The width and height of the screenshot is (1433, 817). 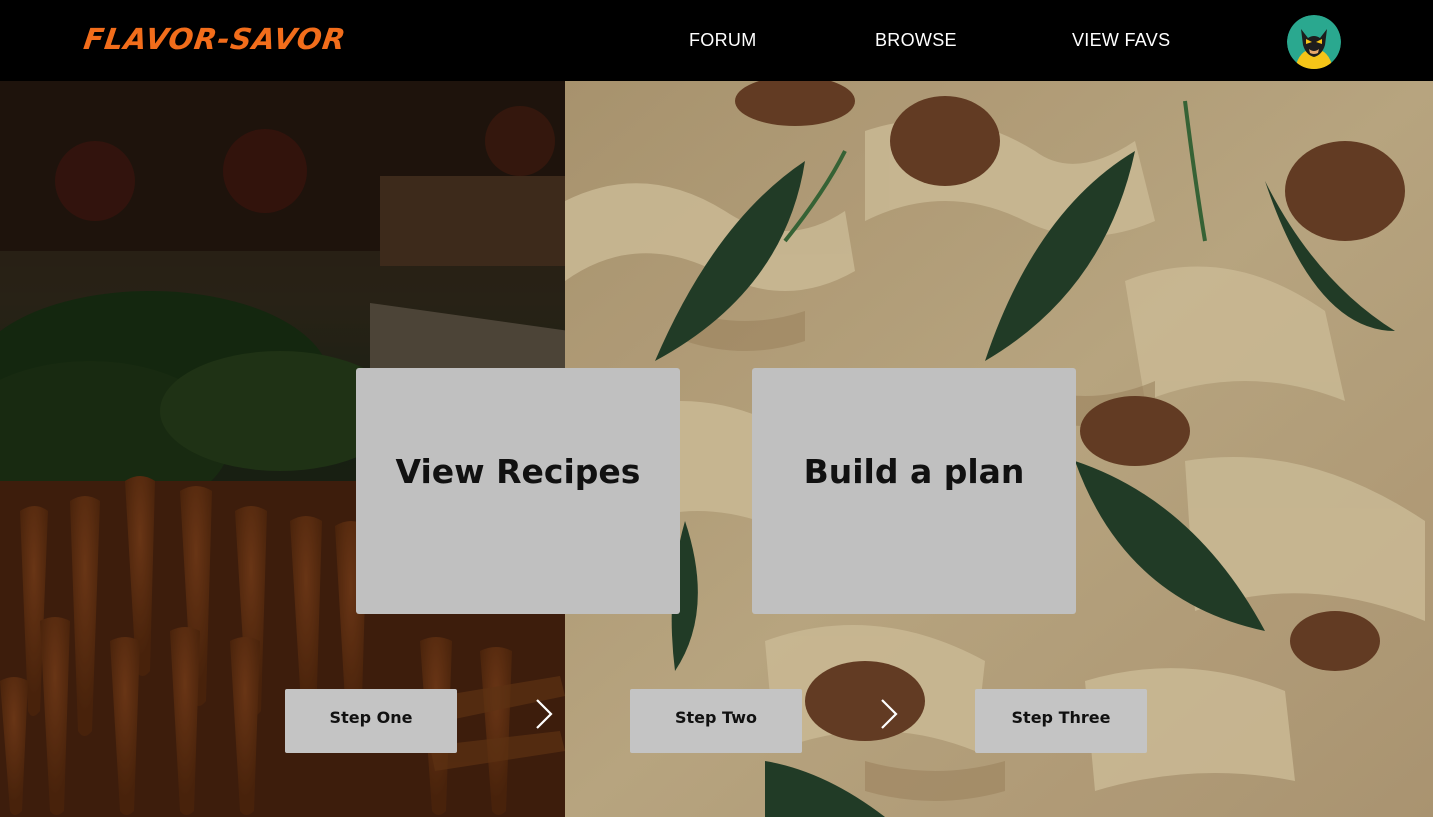 I want to click on build-plan-title: Build a plan, so click(x=914, y=471).